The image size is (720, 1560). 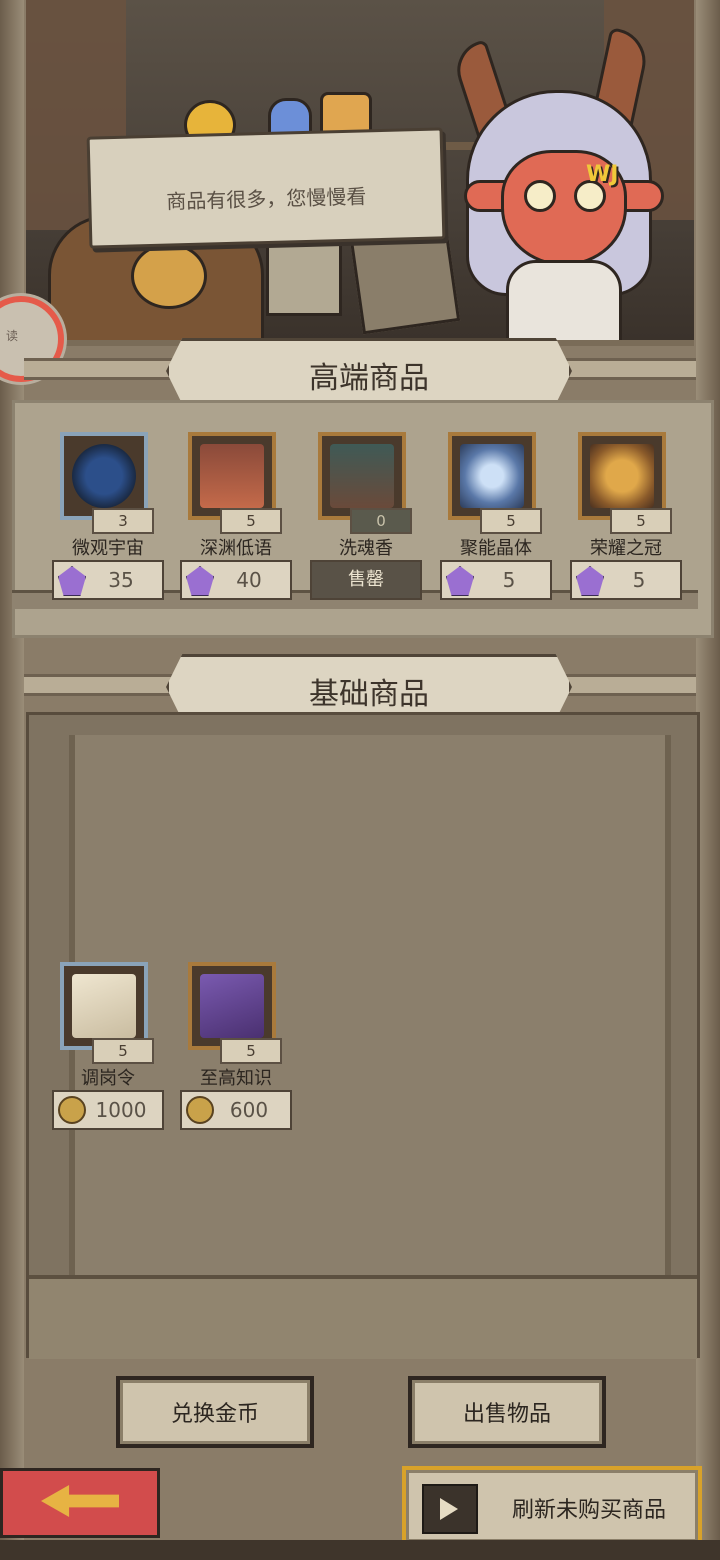 I want to click on refresh-unbought-button: 刷新未购买商品, so click(x=552, y=1506).